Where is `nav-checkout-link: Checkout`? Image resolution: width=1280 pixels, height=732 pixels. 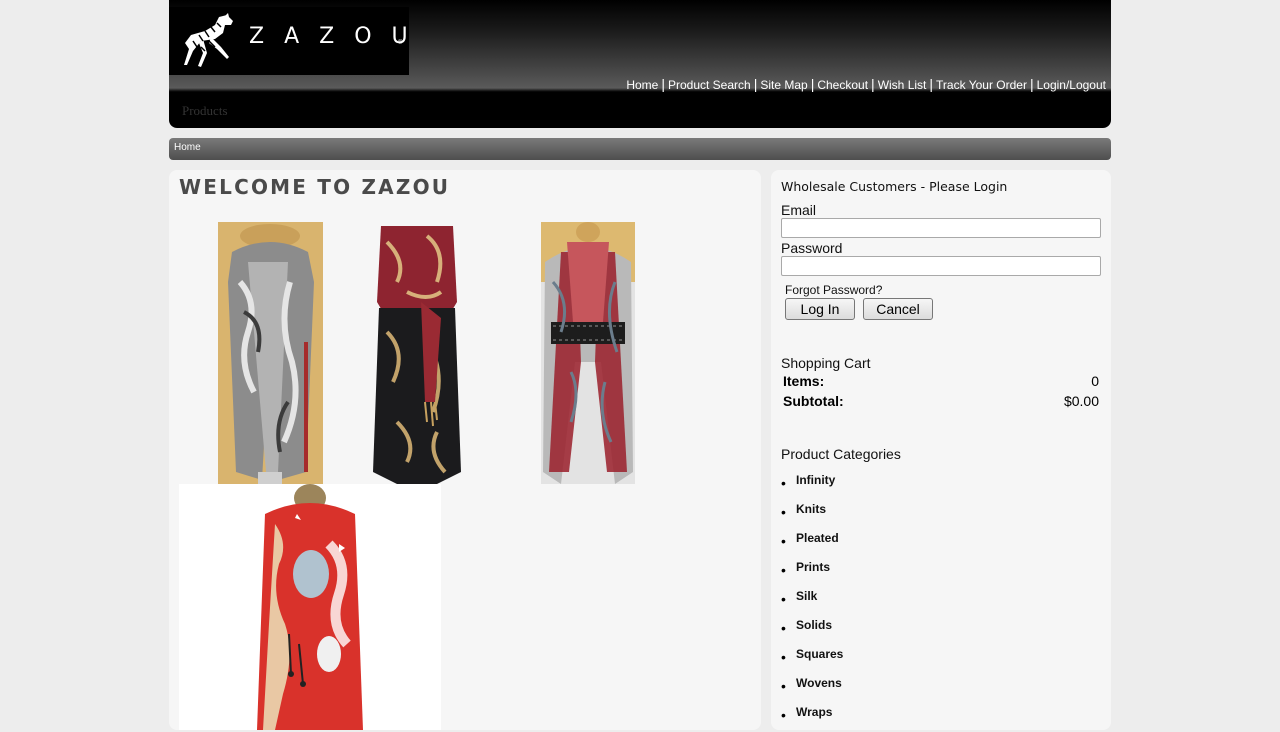 nav-checkout-link: Checkout is located at coordinates (842, 85).